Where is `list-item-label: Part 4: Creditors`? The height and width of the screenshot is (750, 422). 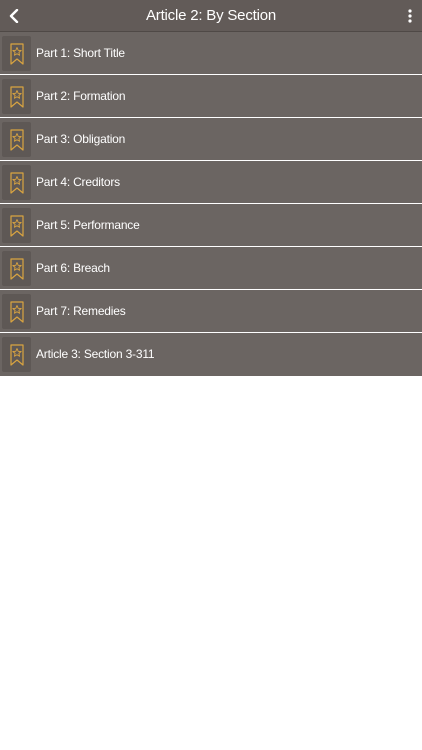 list-item-label: Part 4: Creditors is located at coordinates (78, 182).